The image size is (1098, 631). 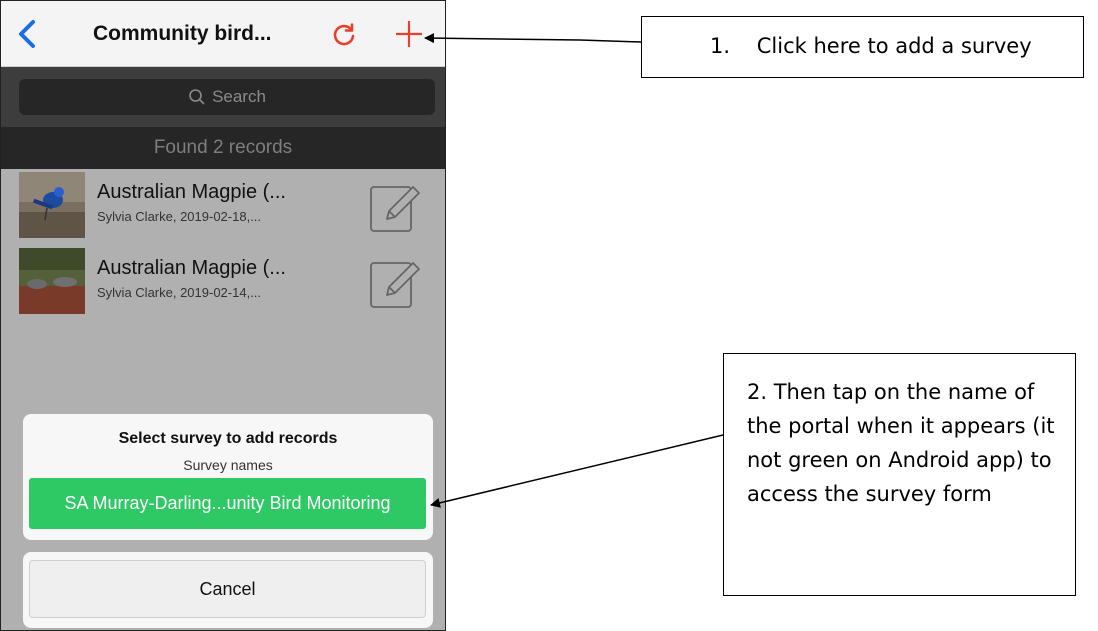 I want to click on arrow-to-add-button, so click(x=533, y=38).